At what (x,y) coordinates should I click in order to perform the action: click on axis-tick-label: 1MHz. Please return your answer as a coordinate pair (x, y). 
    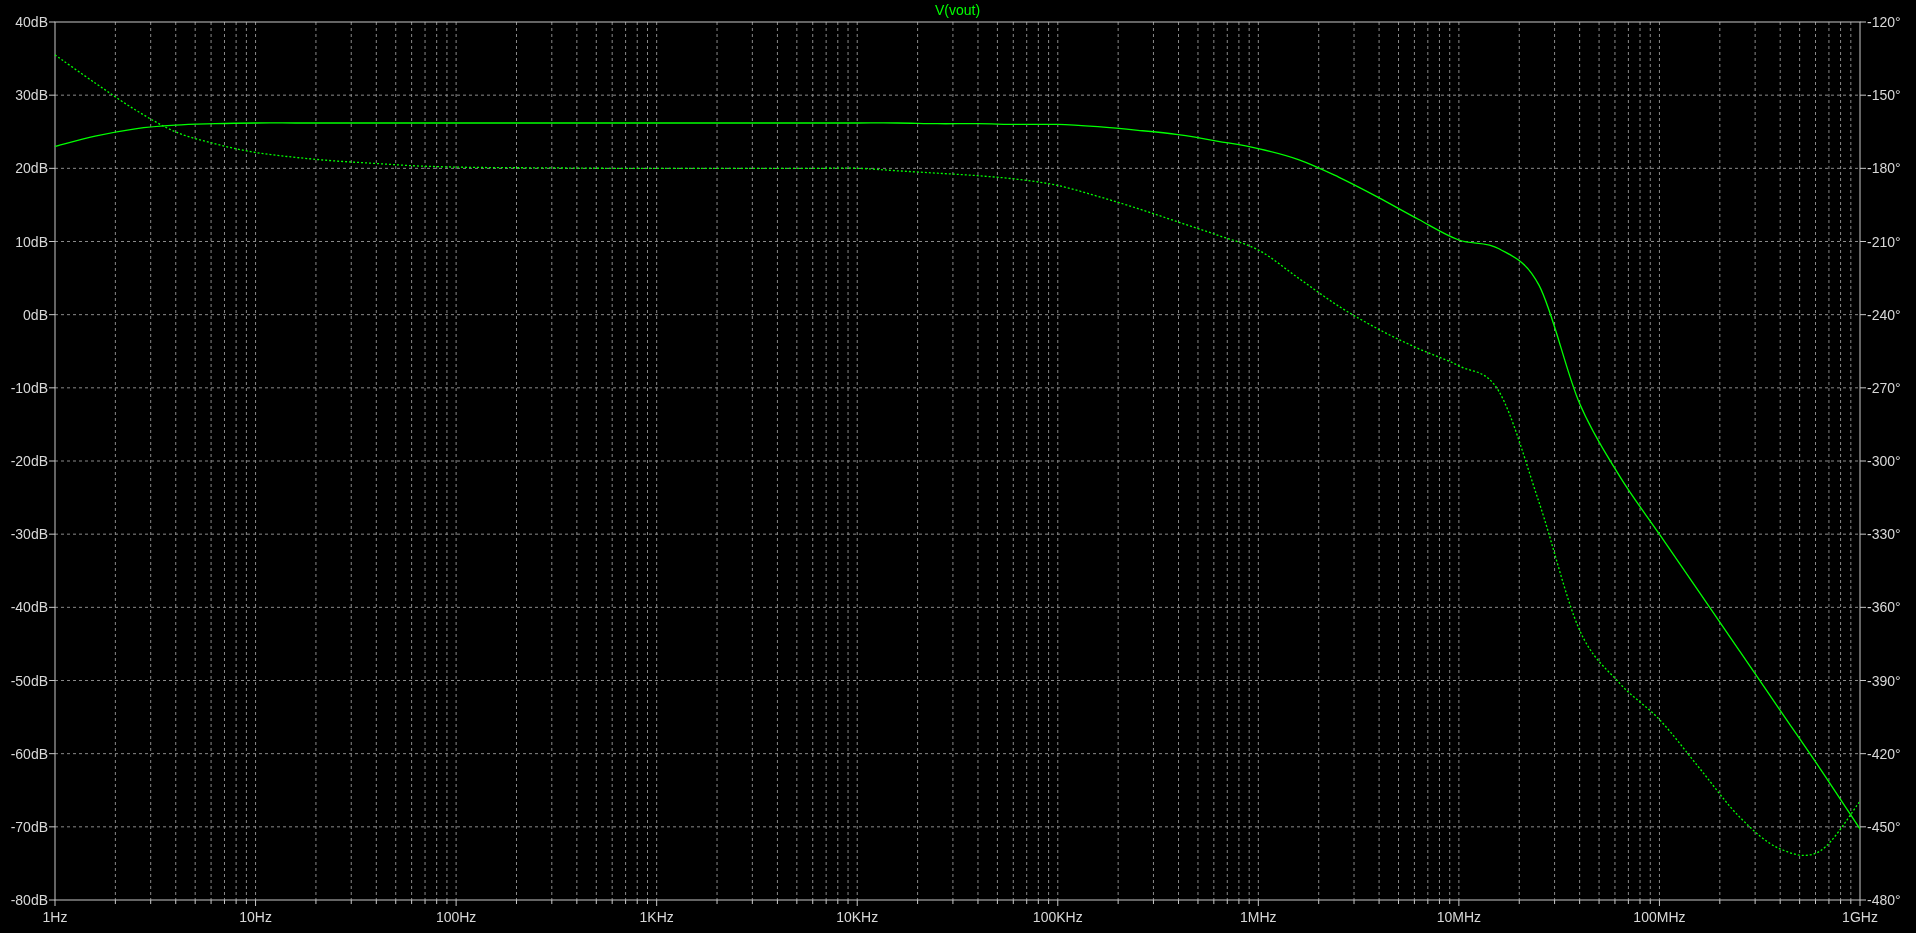
    Looking at the image, I should click on (1258, 917).